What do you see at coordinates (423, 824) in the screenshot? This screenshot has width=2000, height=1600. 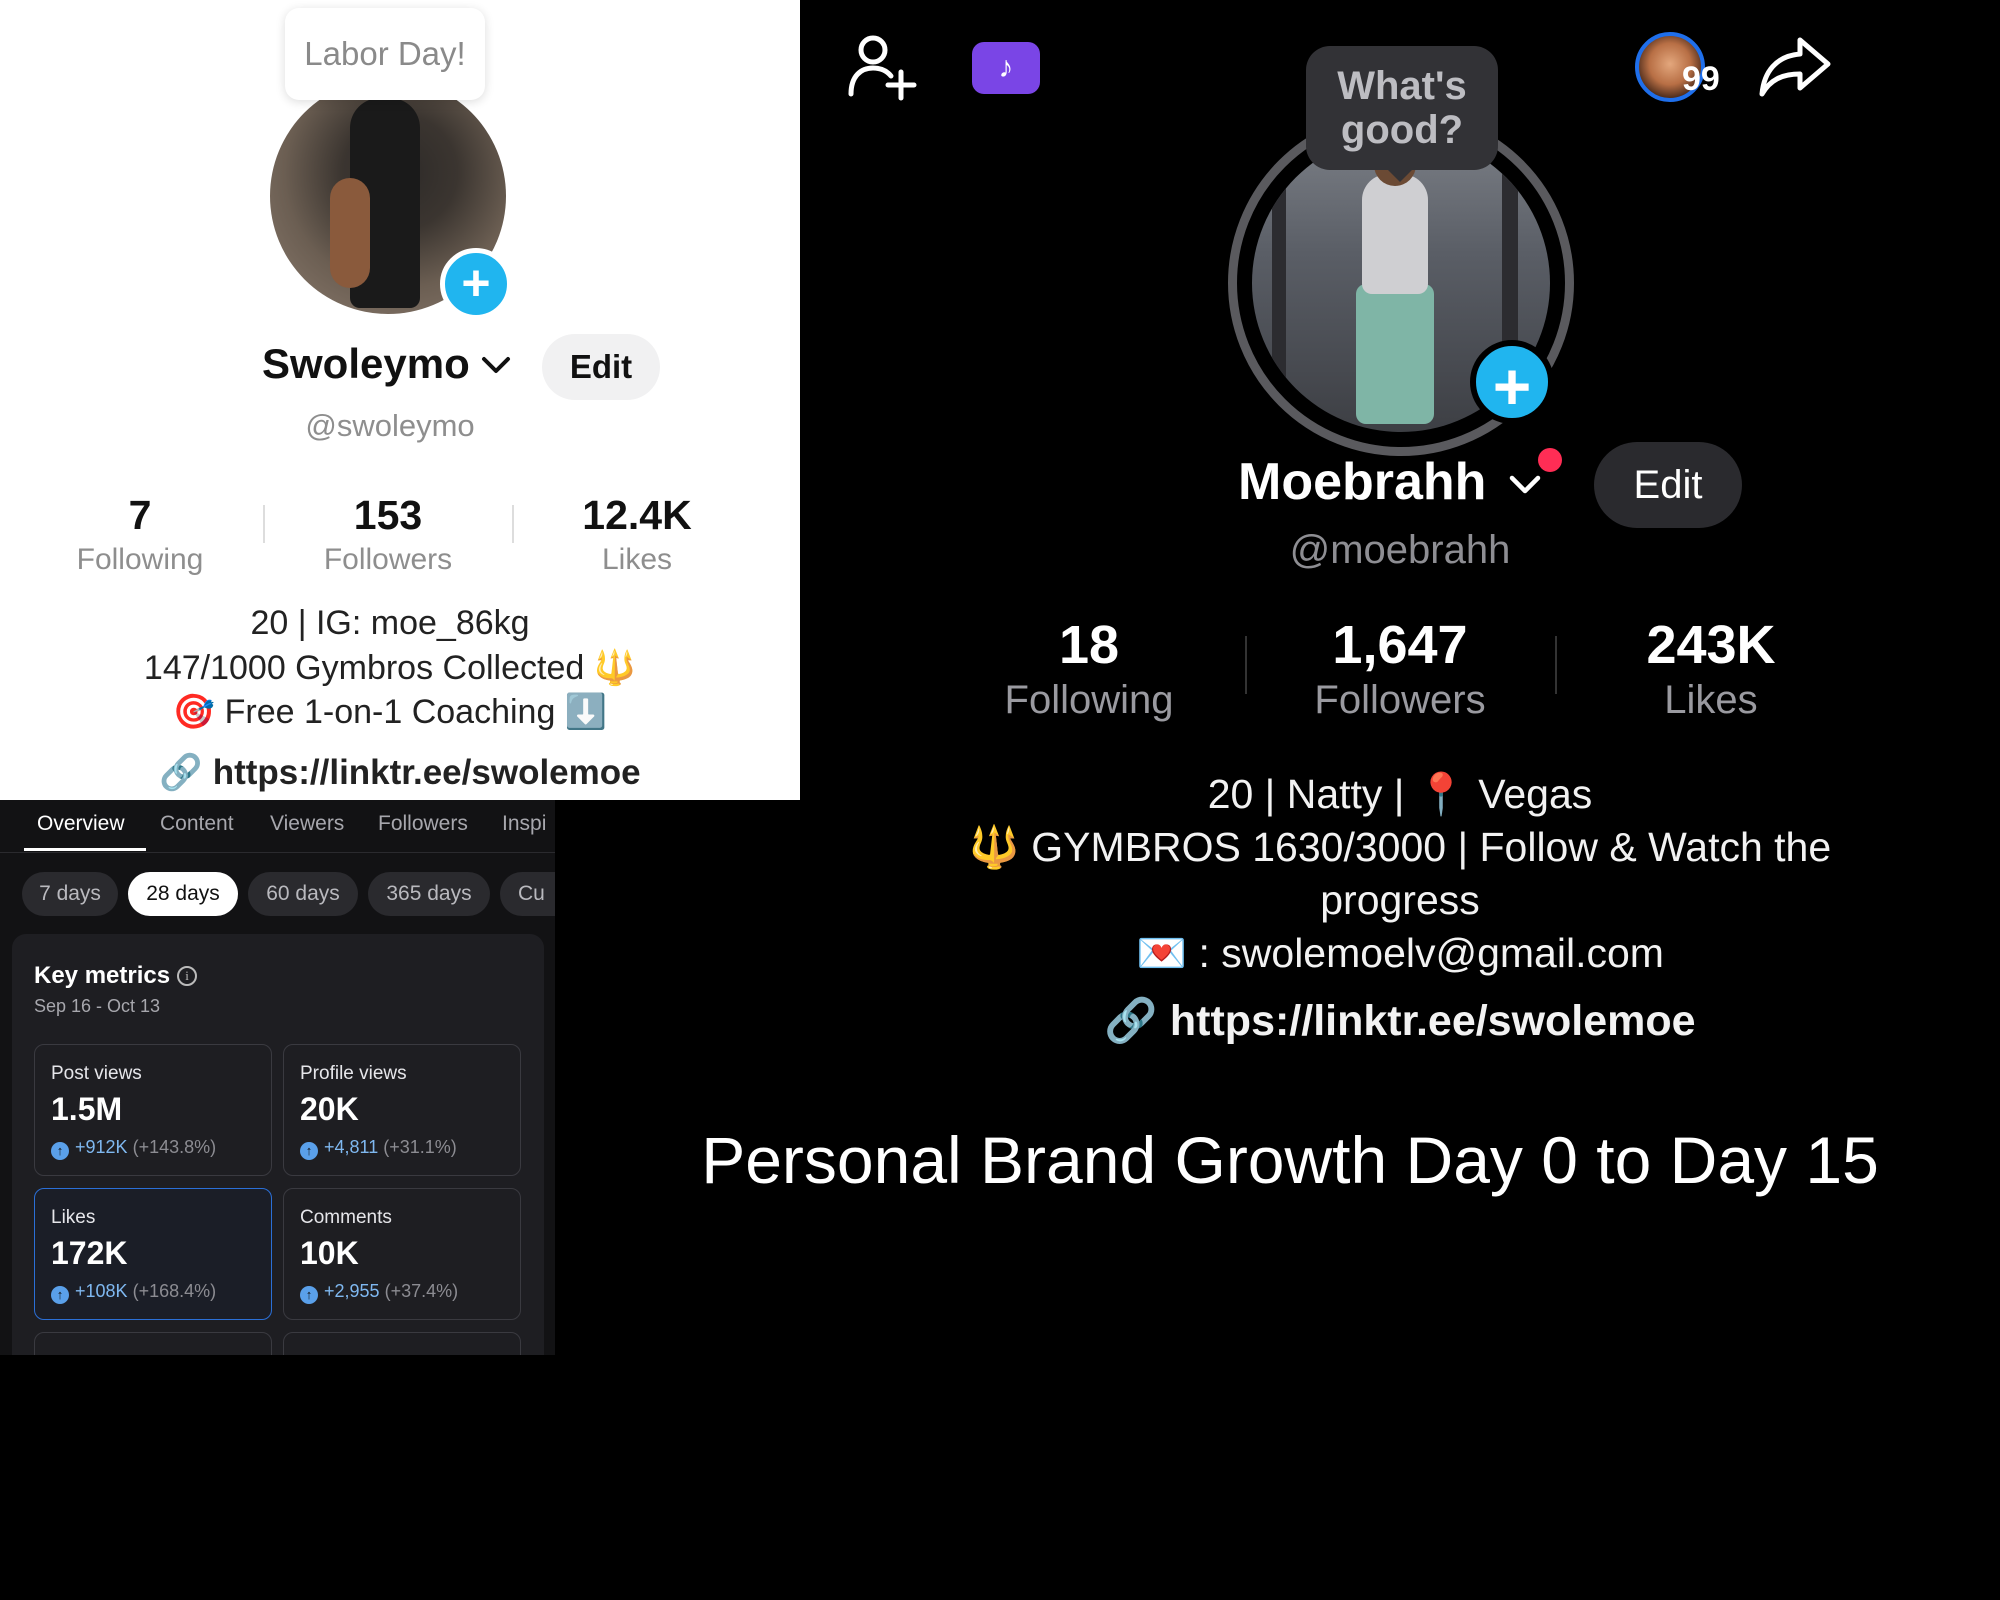 I see `tab-followers: Followers` at bounding box center [423, 824].